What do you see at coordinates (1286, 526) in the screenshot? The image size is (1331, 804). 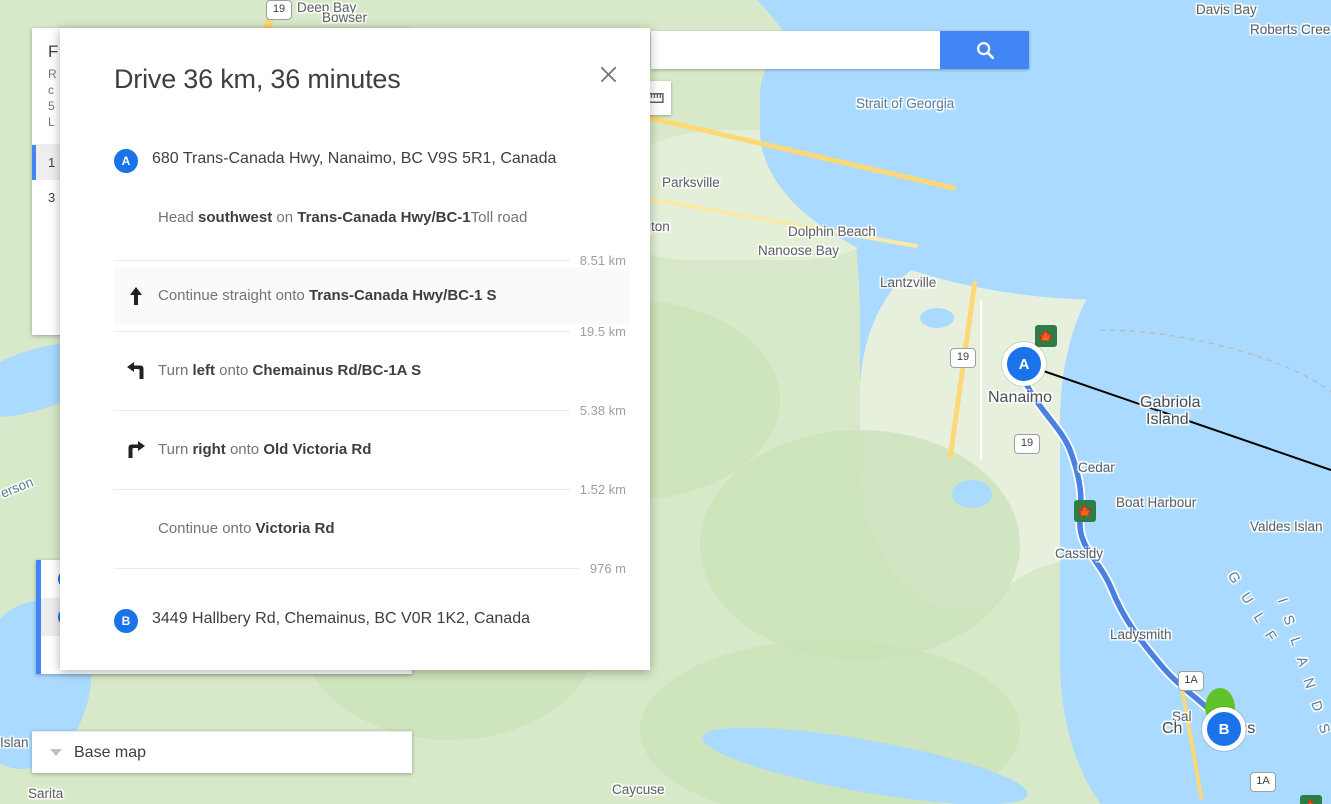 I see `map-label: Valdes Islan` at bounding box center [1286, 526].